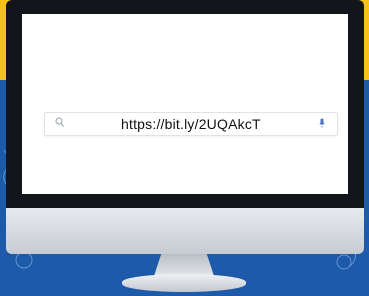  I want to click on url-text: https://bit.ly/2UQAkcT, so click(221, 124).